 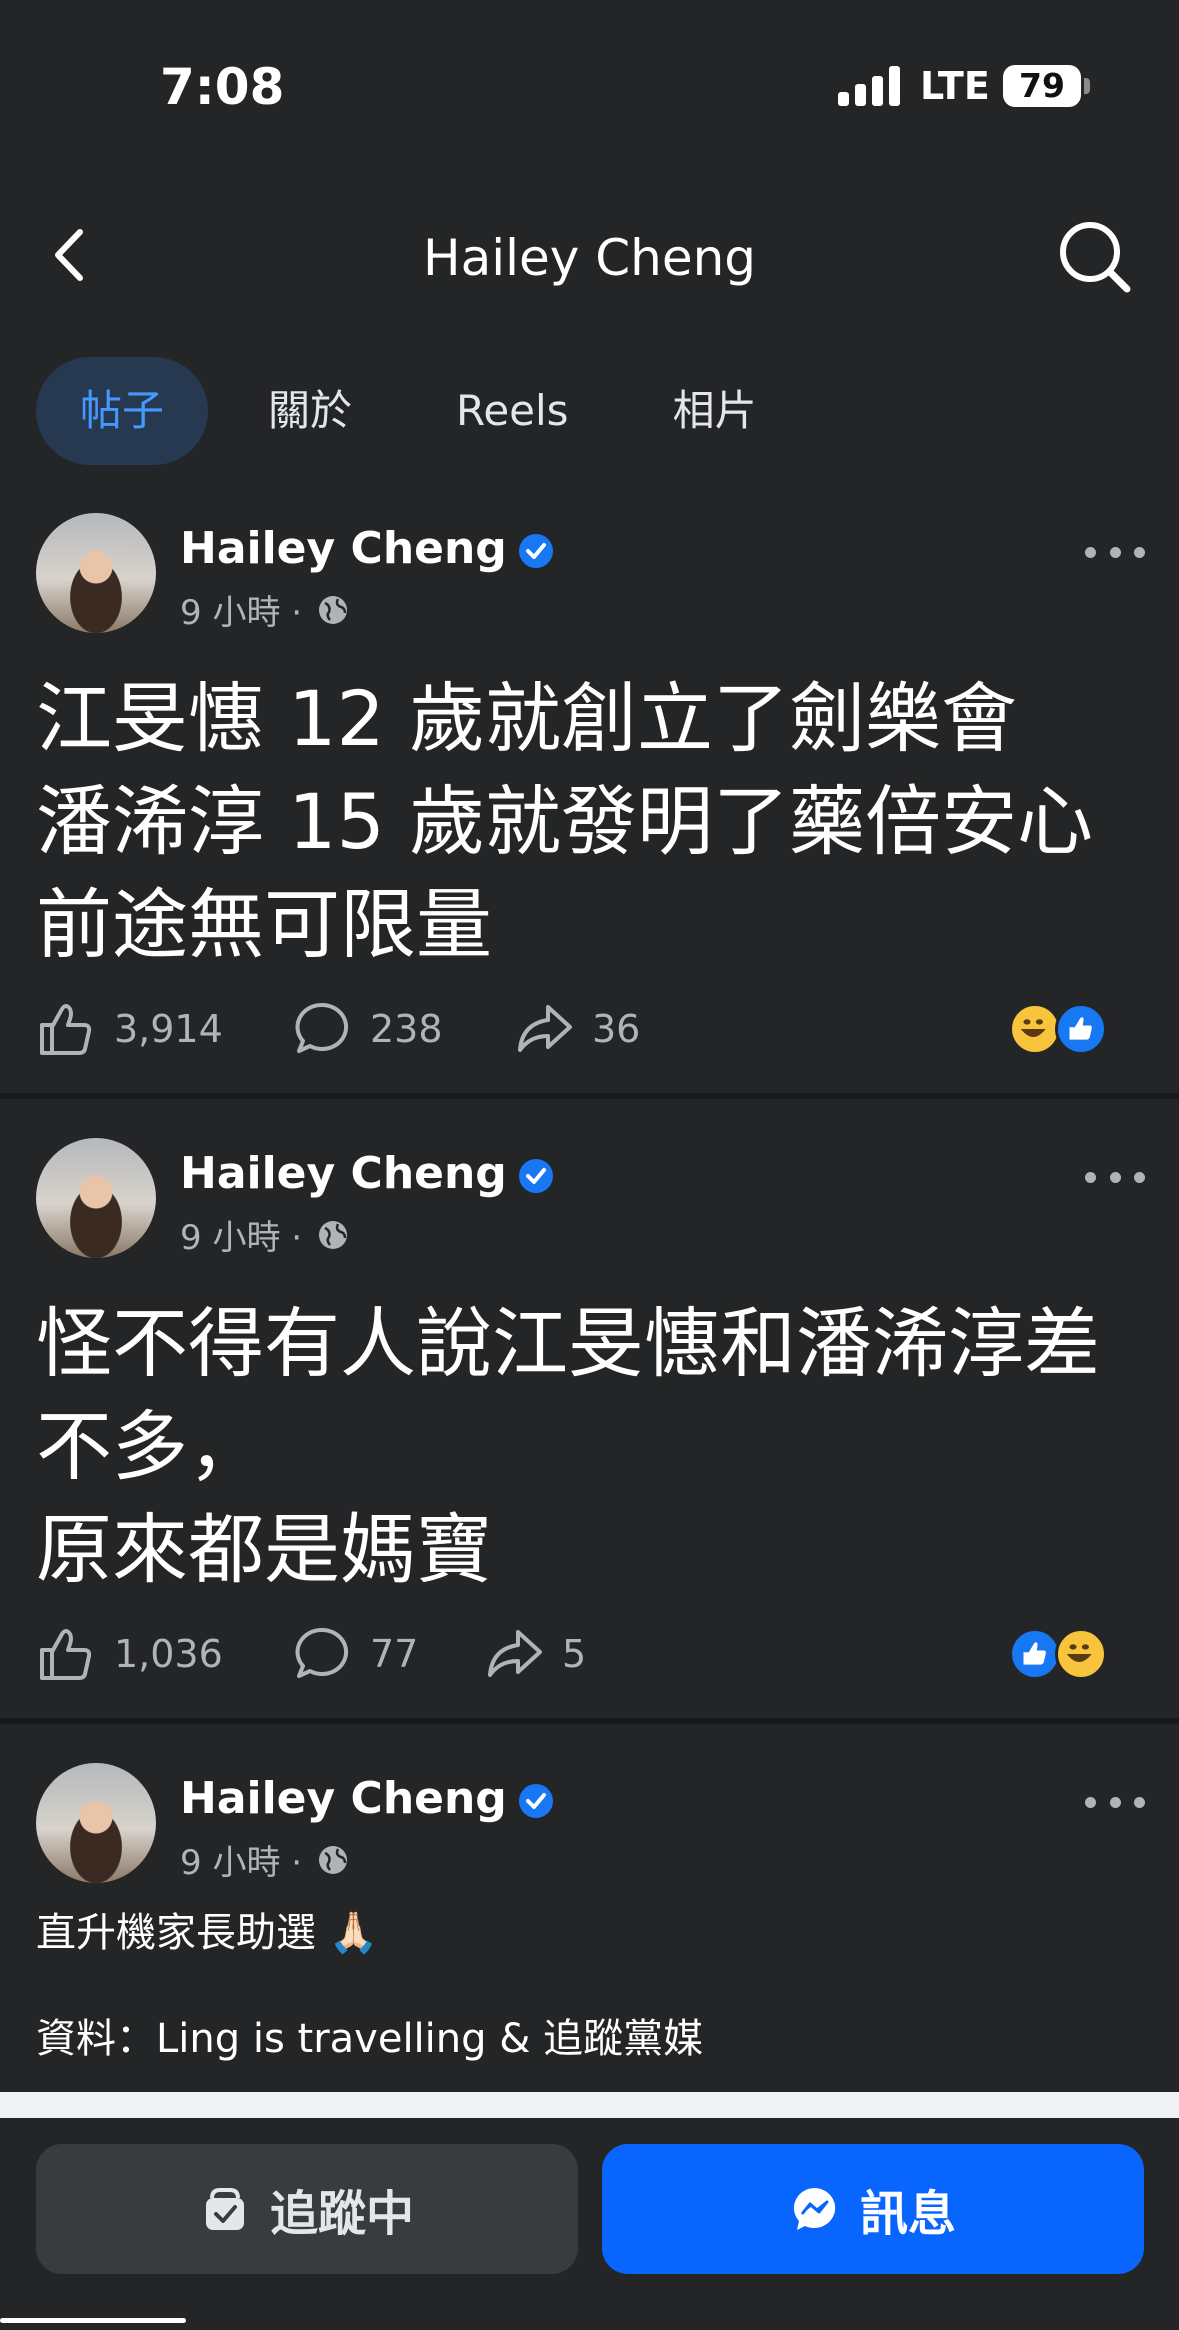 What do you see at coordinates (589, 258) in the screenshot?
I see `page-title: Hailey Cheng` at bounding box center [589, 258].